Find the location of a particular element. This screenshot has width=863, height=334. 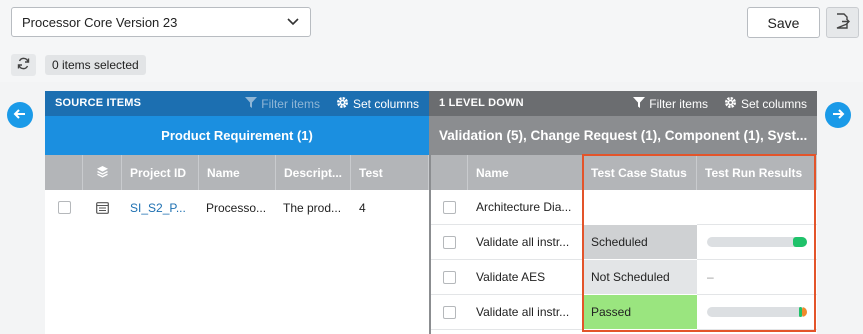

column-test-case-status: Test Case Status is located at coordinates (640, 172).